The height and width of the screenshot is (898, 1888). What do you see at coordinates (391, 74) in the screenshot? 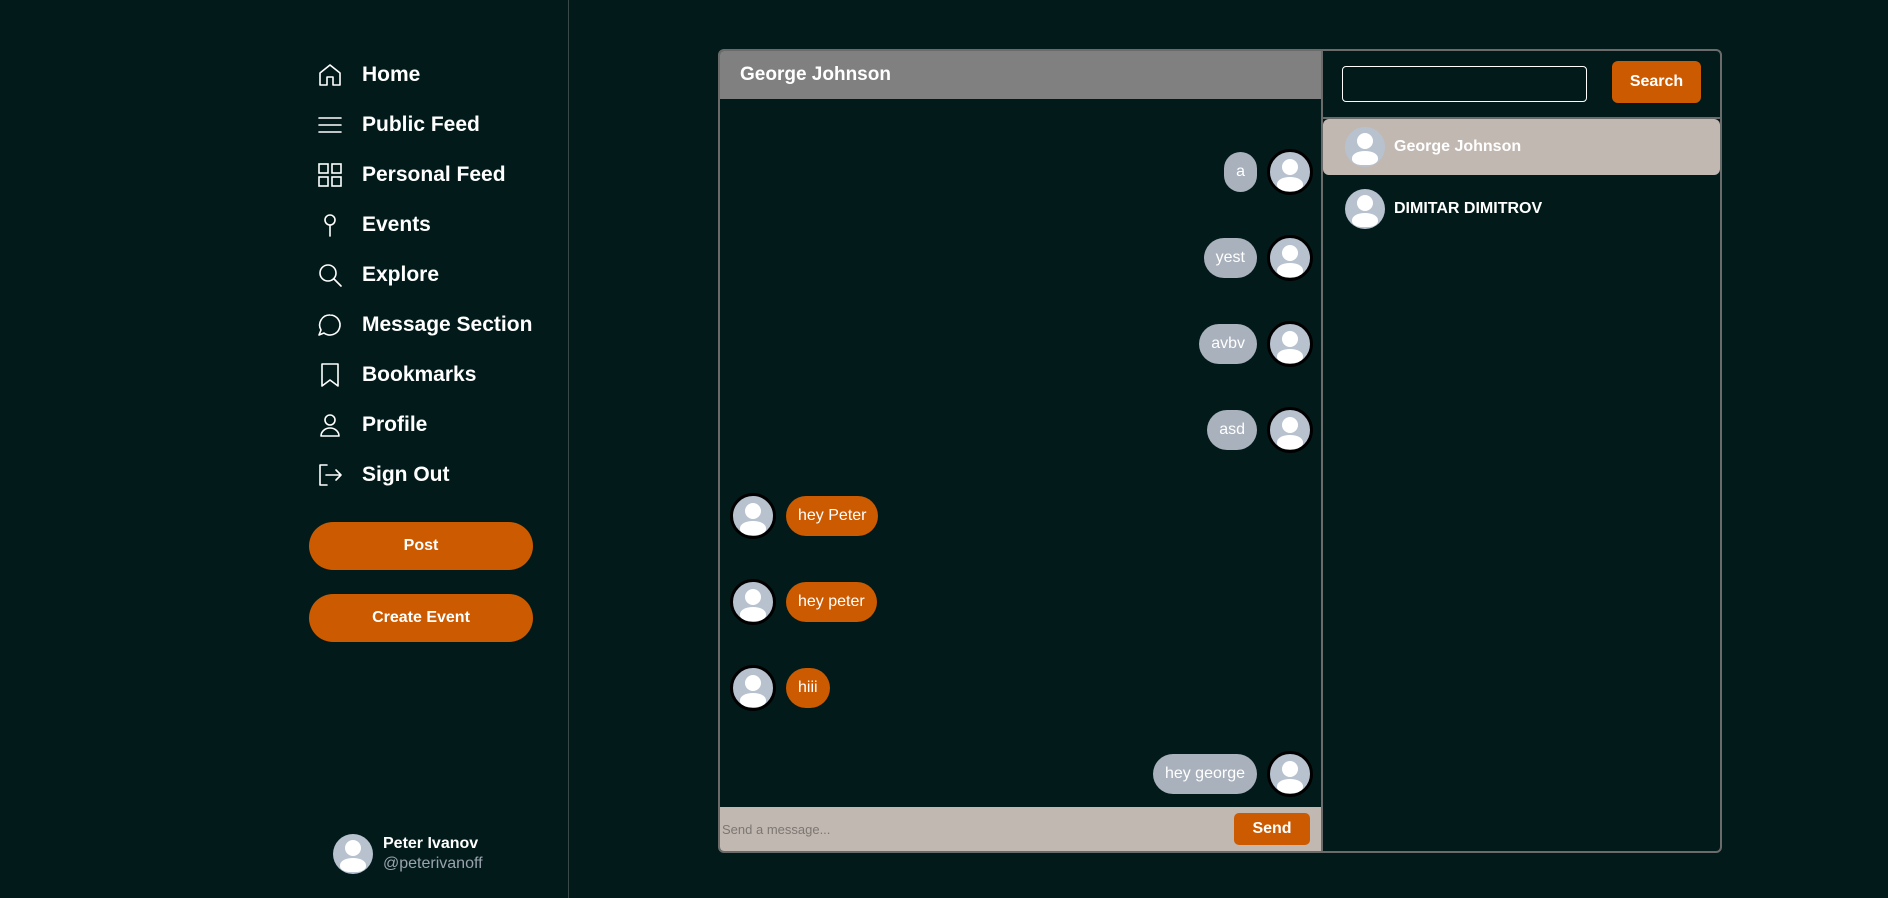
I see `sidebar-item-label: Home` at bounding box center [391, 74].